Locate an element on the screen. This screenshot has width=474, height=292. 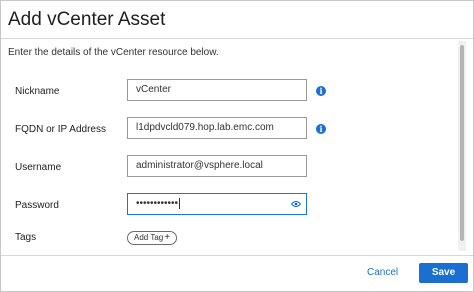
save-button: Save is located at coordinates (443, 273).